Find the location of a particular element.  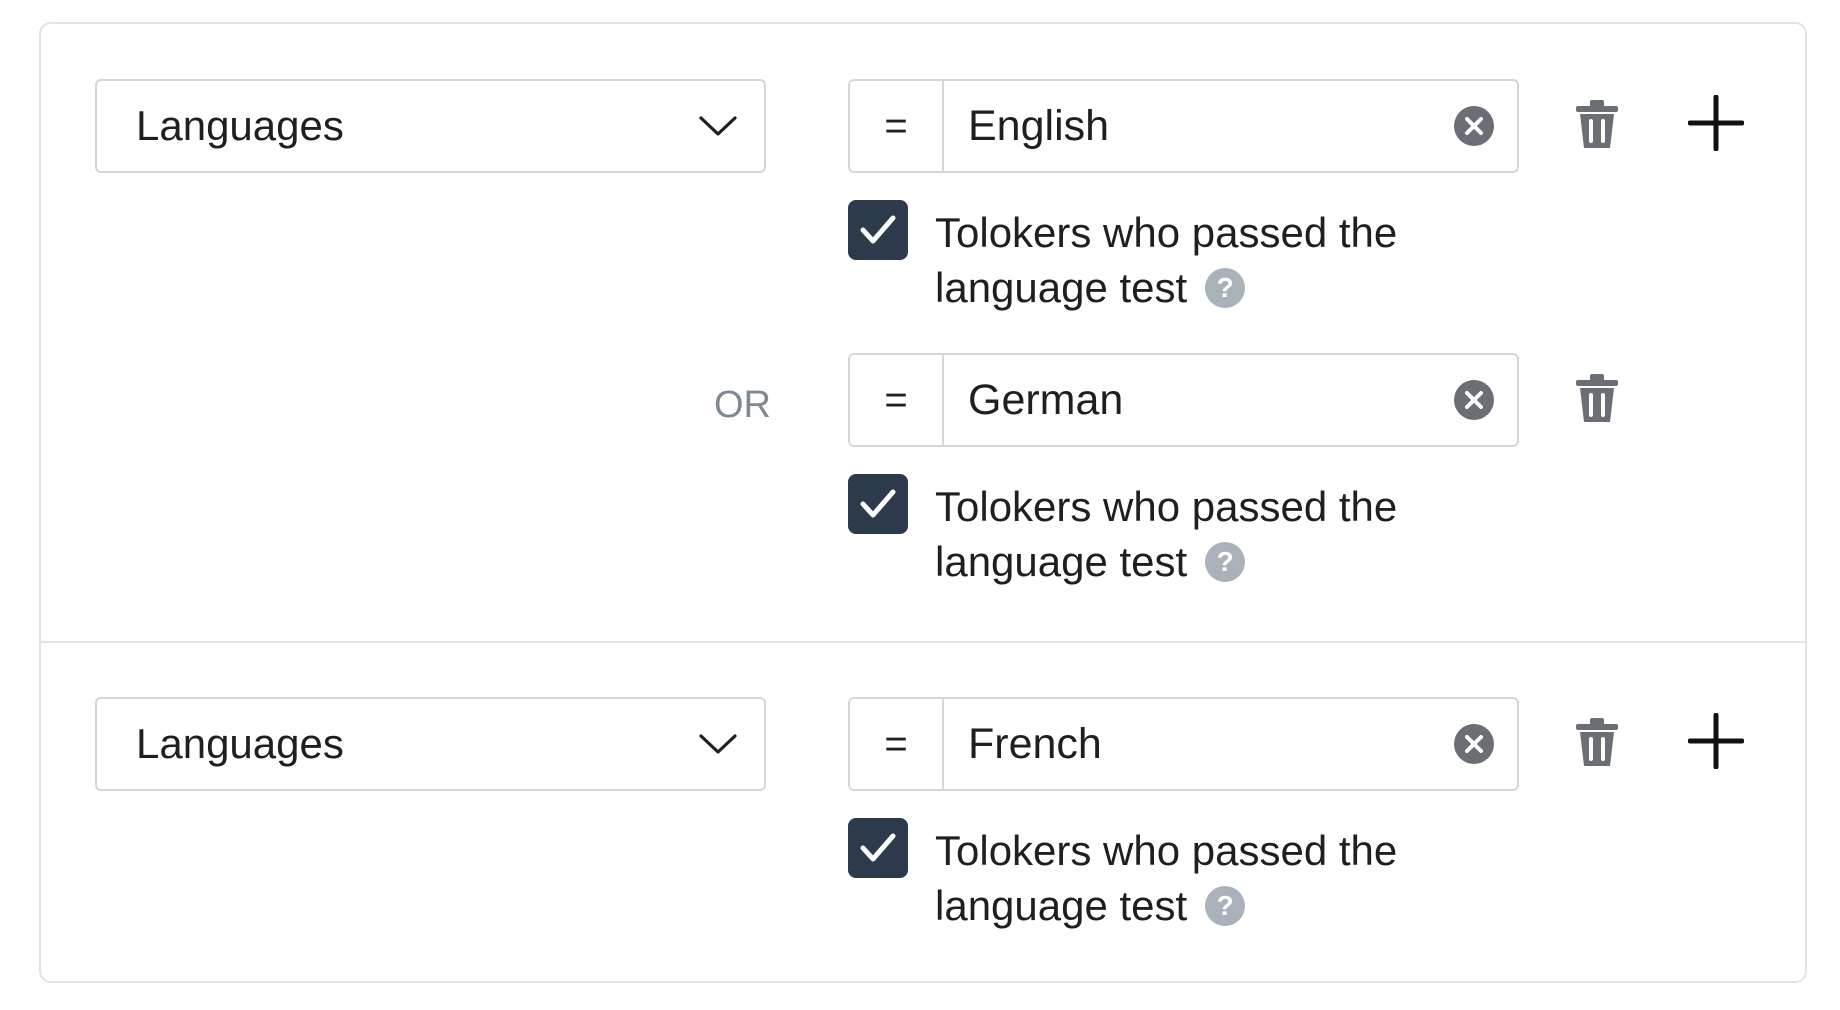

value-text: German is located at coordinates (1210, 400).